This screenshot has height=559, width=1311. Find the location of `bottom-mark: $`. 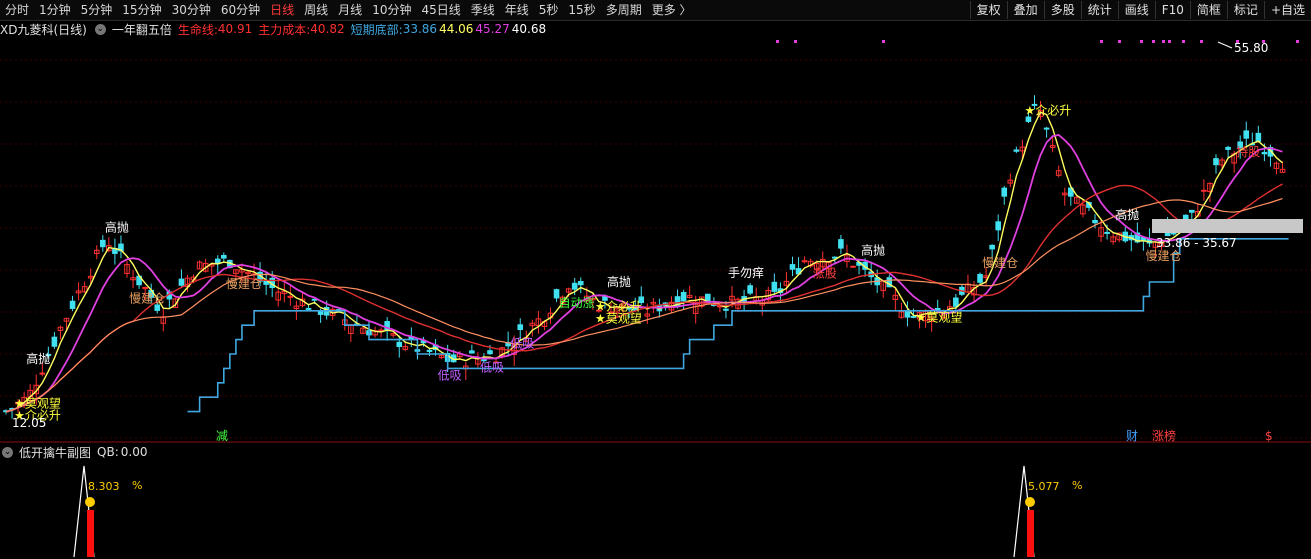

bottom-mark: $ is located at coordinates (1269, 436).